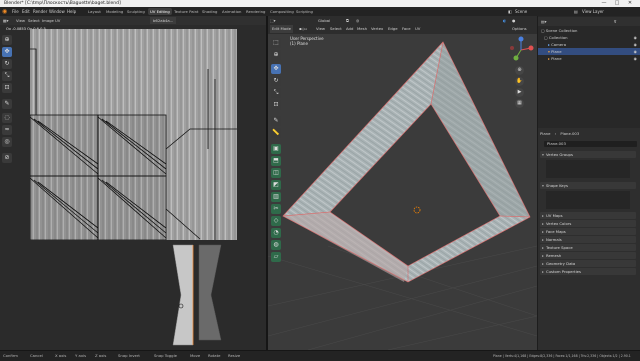 Image resolution: width=640 pixels, height=361 pixels. What do you see at coordinates (7, 118) in the screenshot?
I see `grab-icon: ◌` at bounding box center [7, 118].